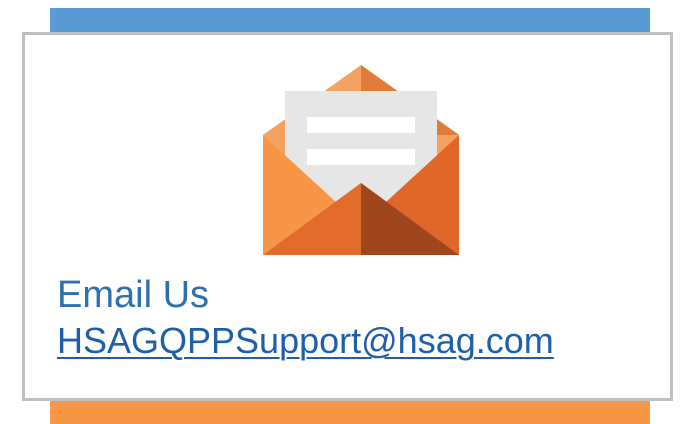  What do you see at coordinates (361, 160) in the screenshot?
I see `email-envelope-icon` at bounding box center [361, 160].